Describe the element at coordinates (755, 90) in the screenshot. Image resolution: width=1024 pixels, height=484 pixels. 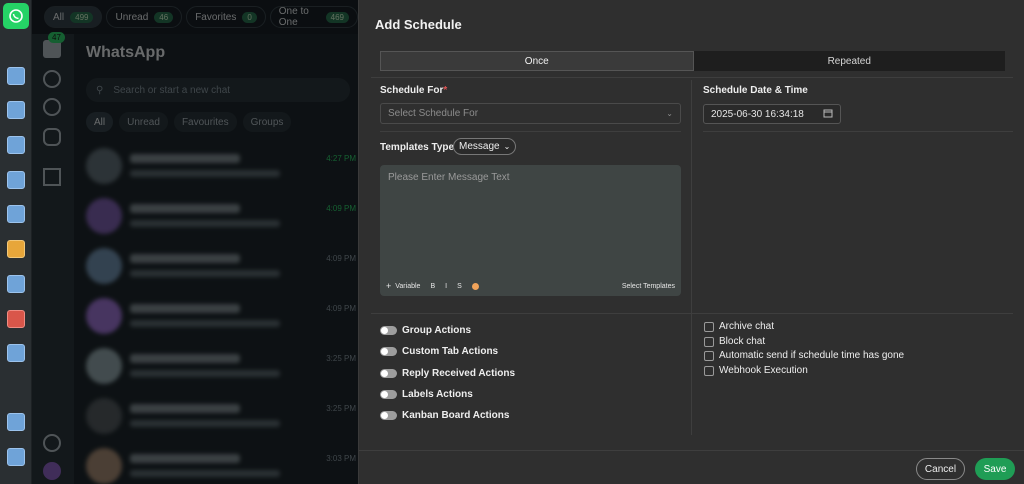
I see `schedule-date-label: Schedule Date & Time` at that location.